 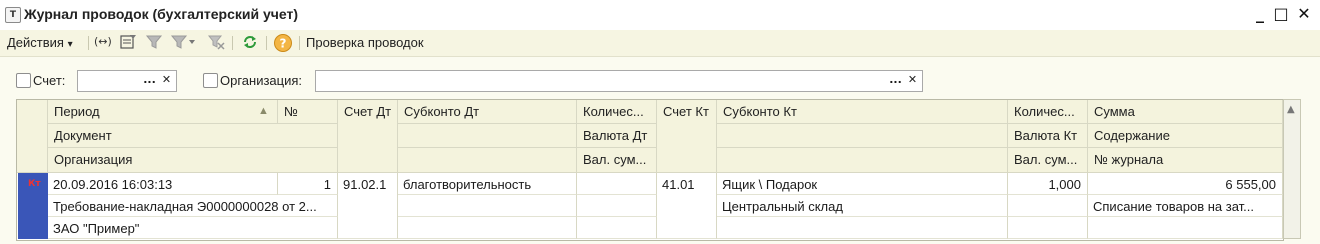 What do you see at coordinates (216, 43) in the screenshot?
I see `clear-filter-icon` at bounding box center [216, 43].